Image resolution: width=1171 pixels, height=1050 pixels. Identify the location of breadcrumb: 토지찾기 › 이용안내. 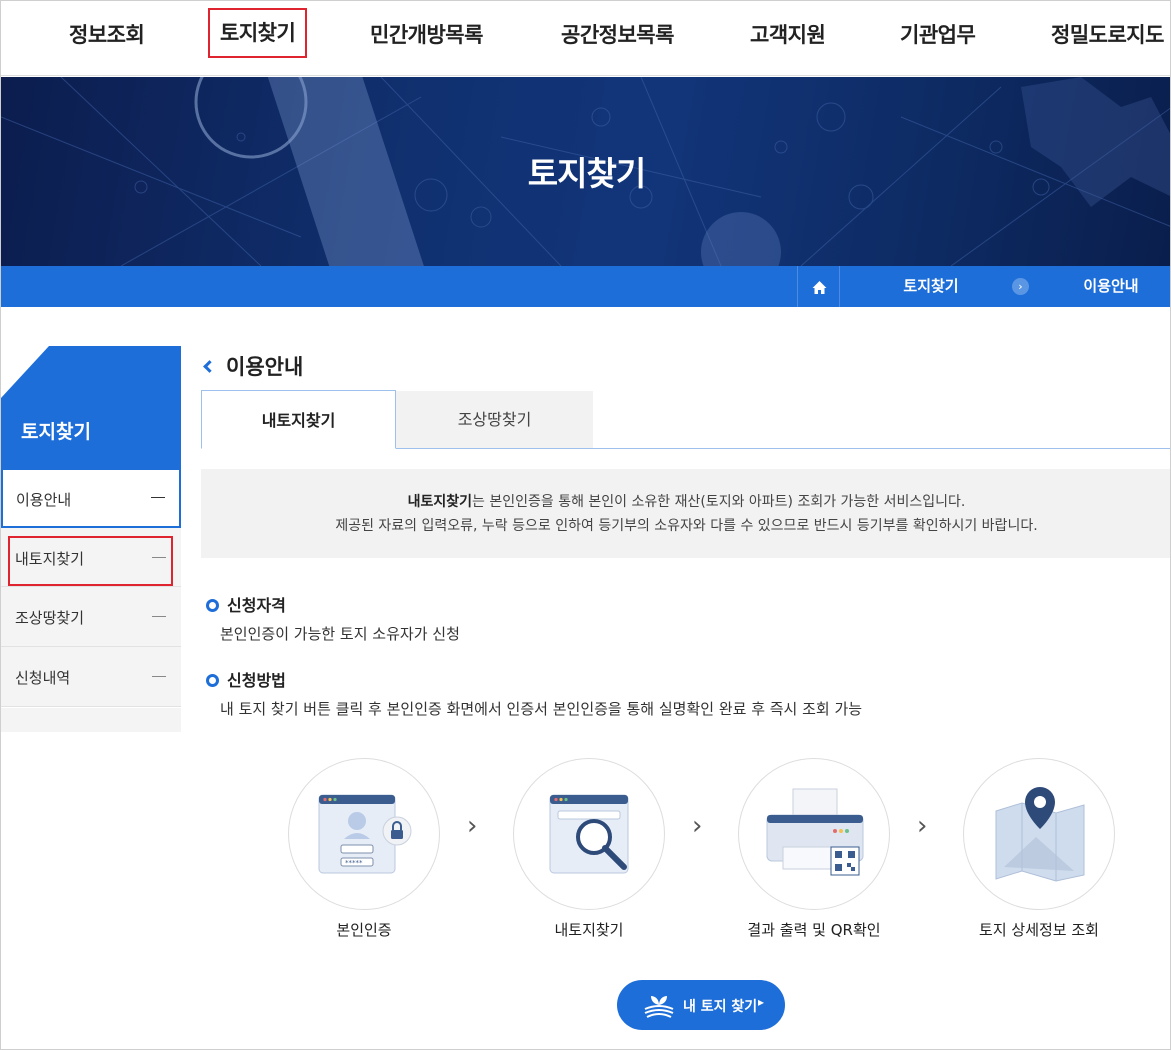
(585, 286).